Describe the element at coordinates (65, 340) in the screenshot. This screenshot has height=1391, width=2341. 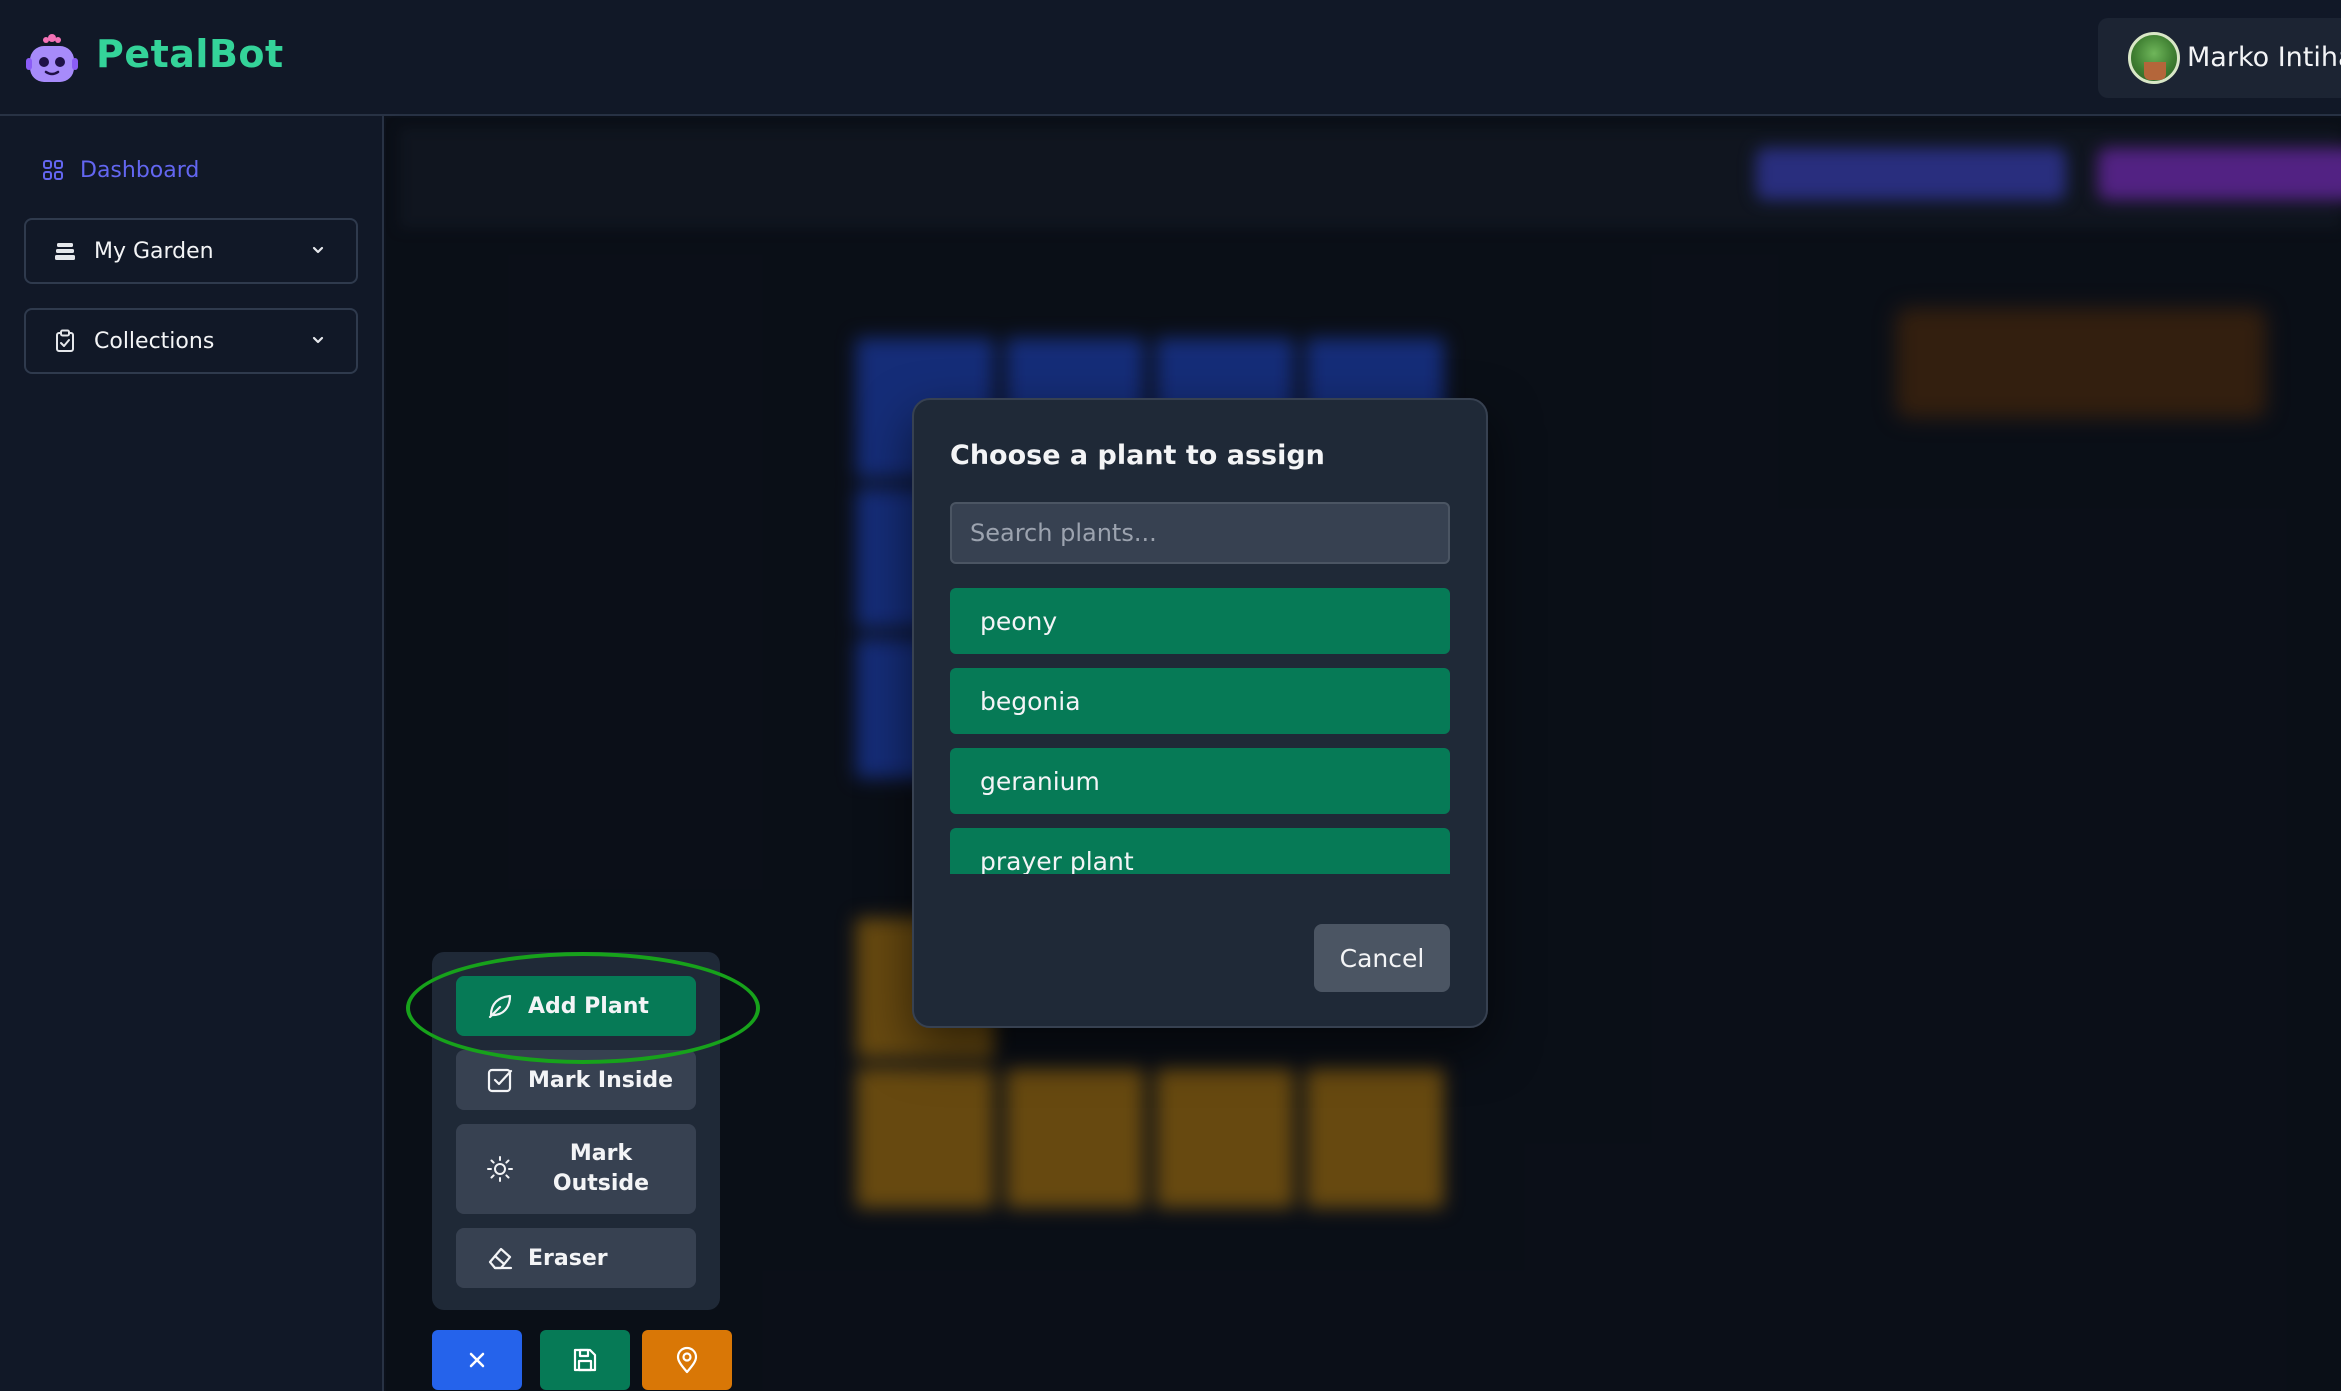
I see `clipboard-check-icon` at that location.